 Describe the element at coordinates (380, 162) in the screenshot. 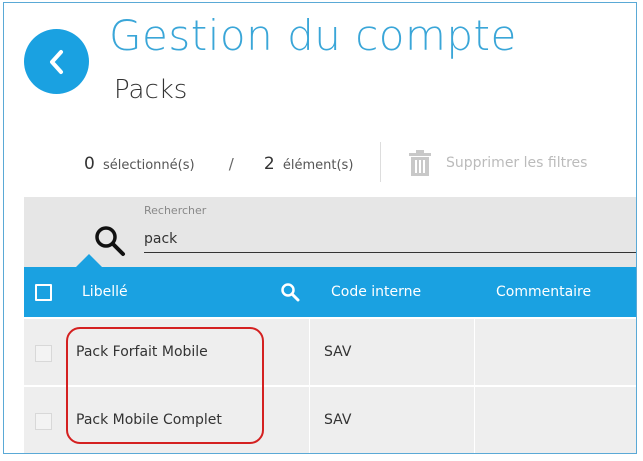

I see `toolbar-divider` at that location.